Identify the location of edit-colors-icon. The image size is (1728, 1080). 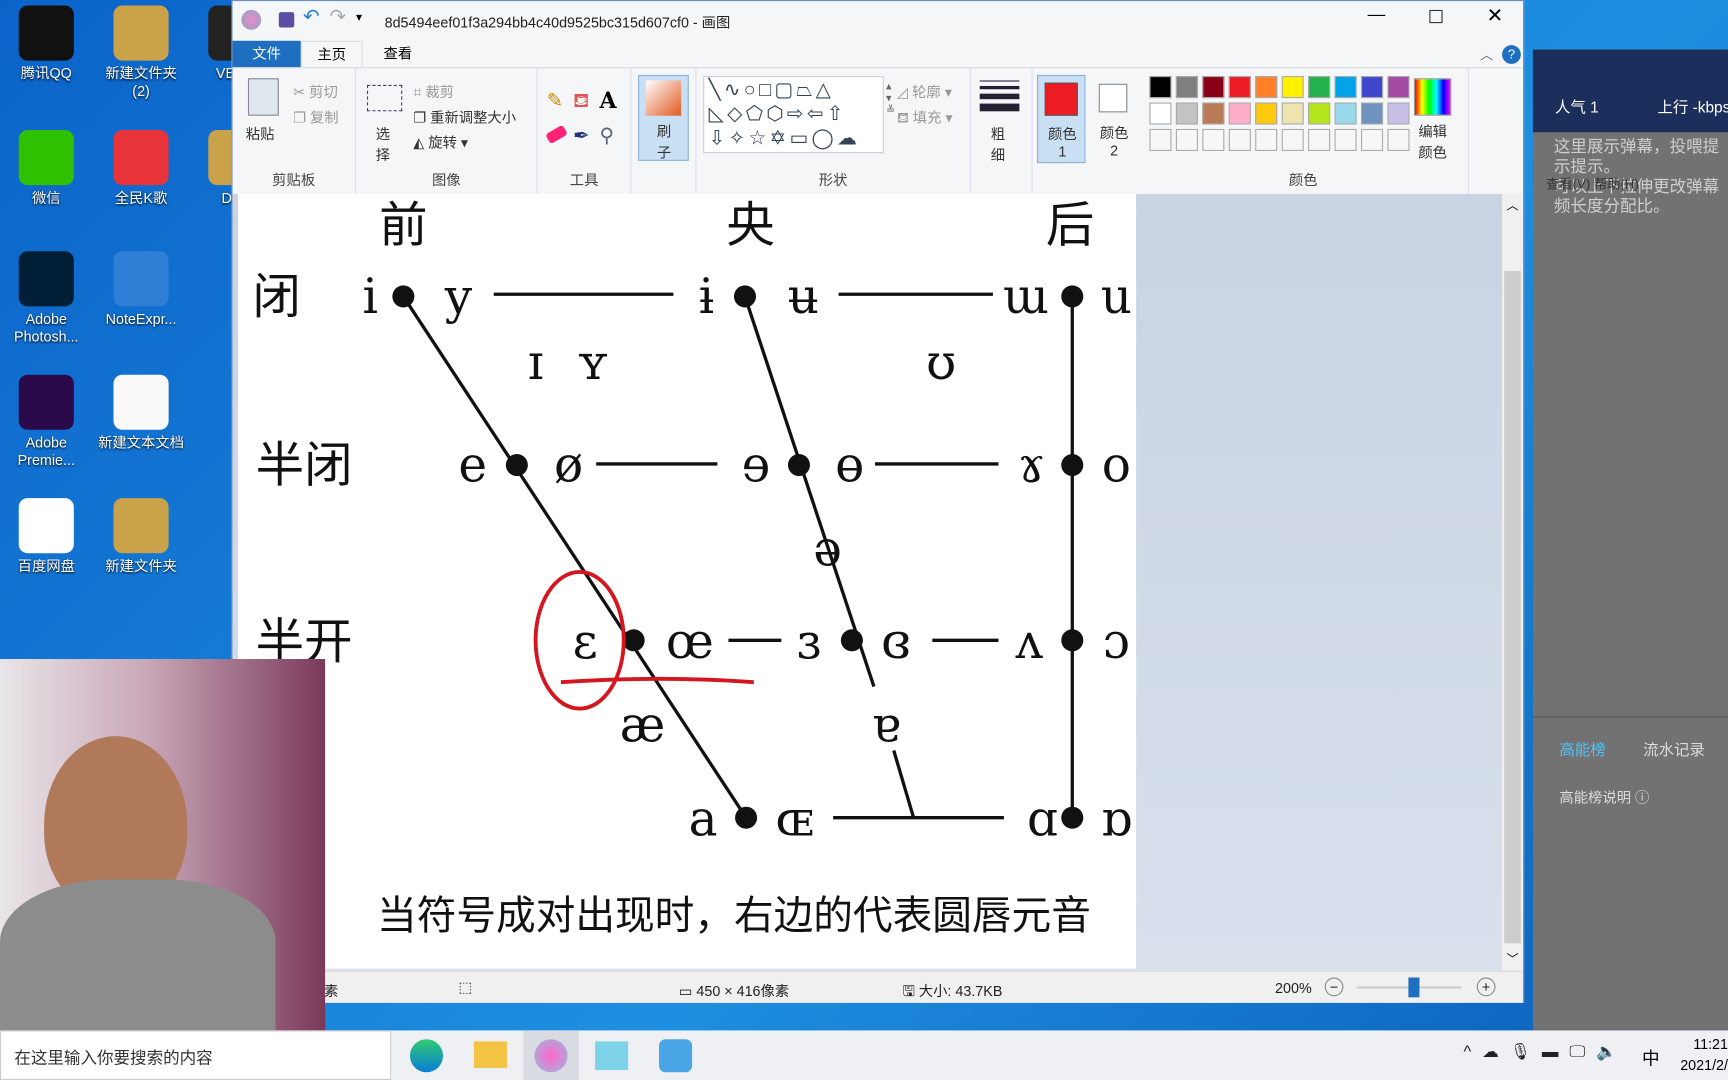
(1432, 97).